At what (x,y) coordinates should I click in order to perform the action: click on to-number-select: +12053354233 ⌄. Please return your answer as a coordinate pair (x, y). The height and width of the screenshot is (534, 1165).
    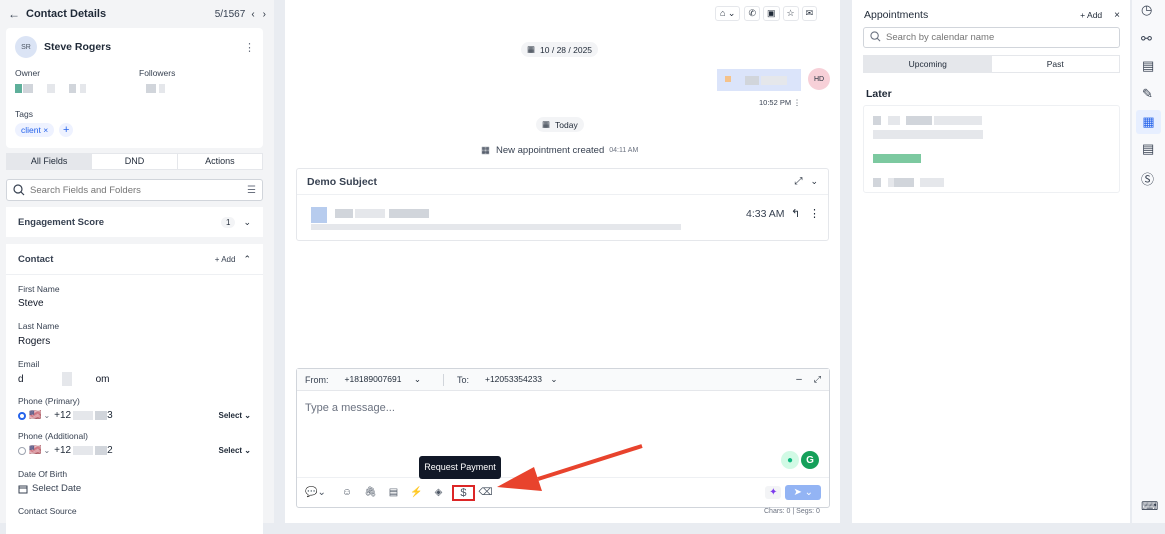
    Looking at the image, I should click on (521, 379).